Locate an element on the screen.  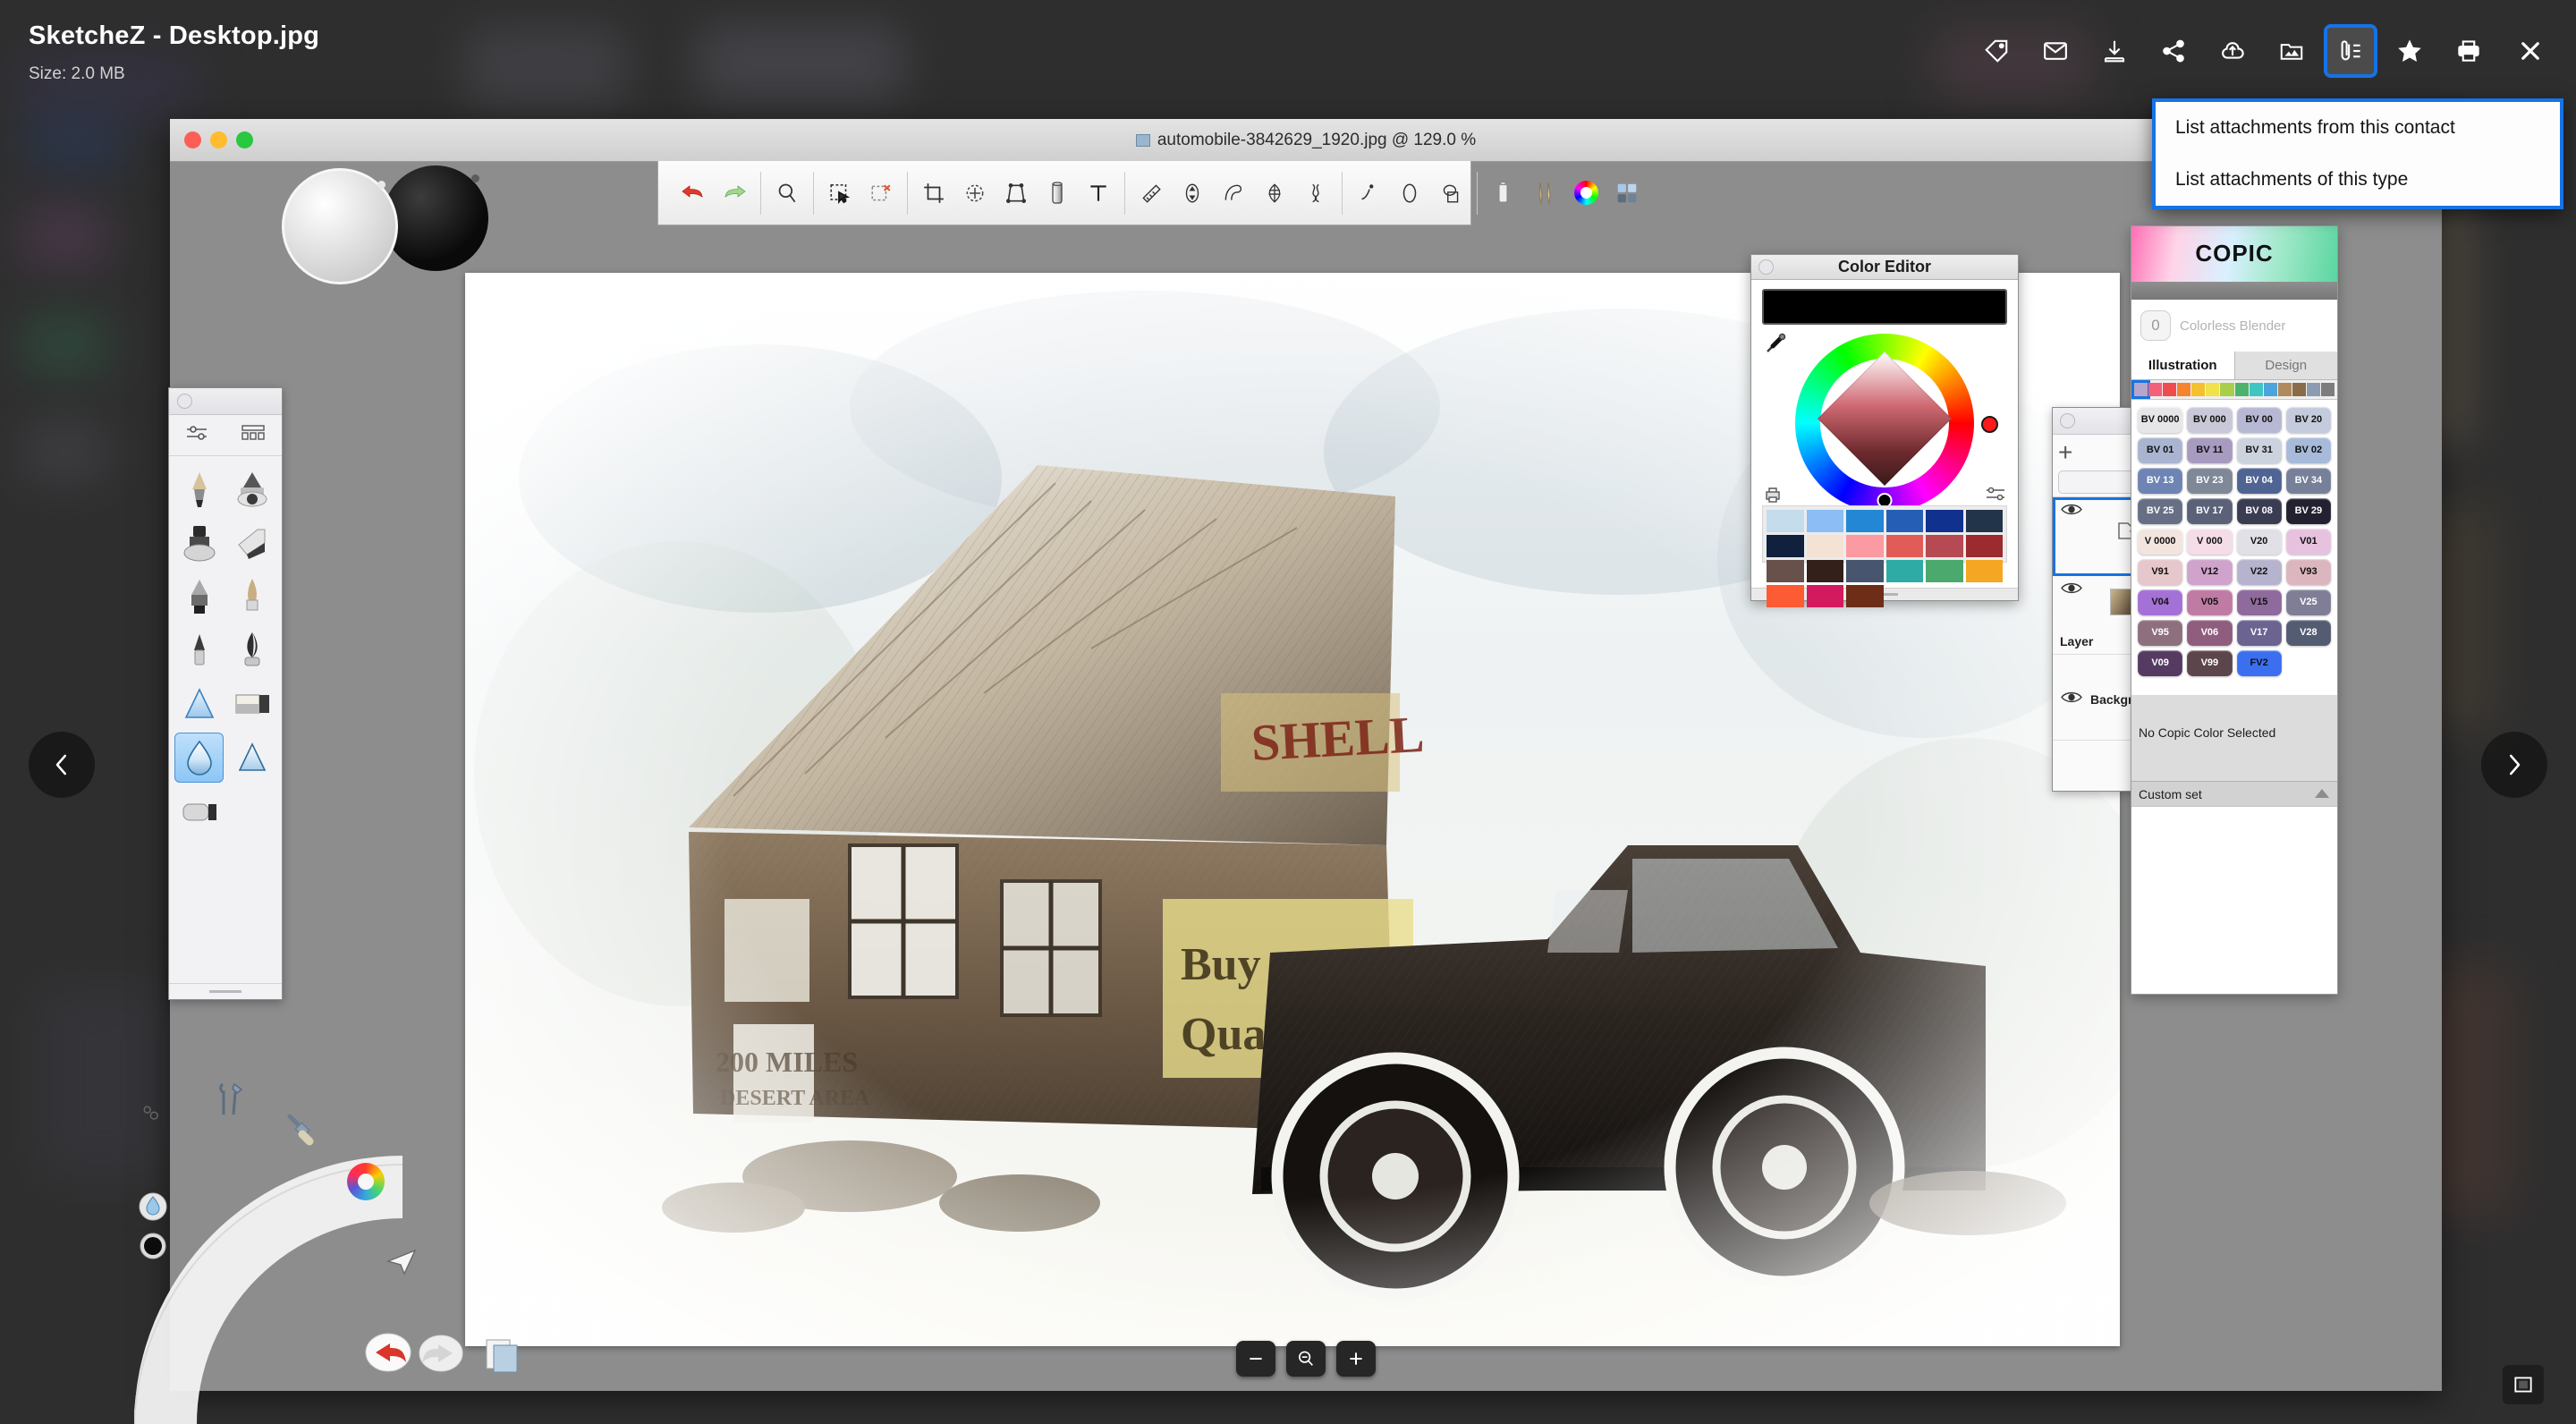
water-drop-indicator is located at coordinates (153, 1208).